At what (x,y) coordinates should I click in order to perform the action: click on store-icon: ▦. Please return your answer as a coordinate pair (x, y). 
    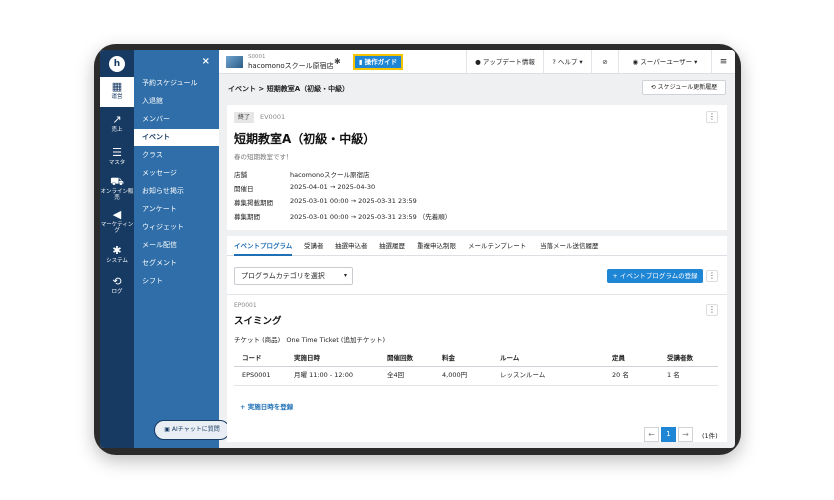
    Looking at the image, I should click on (117, 86).